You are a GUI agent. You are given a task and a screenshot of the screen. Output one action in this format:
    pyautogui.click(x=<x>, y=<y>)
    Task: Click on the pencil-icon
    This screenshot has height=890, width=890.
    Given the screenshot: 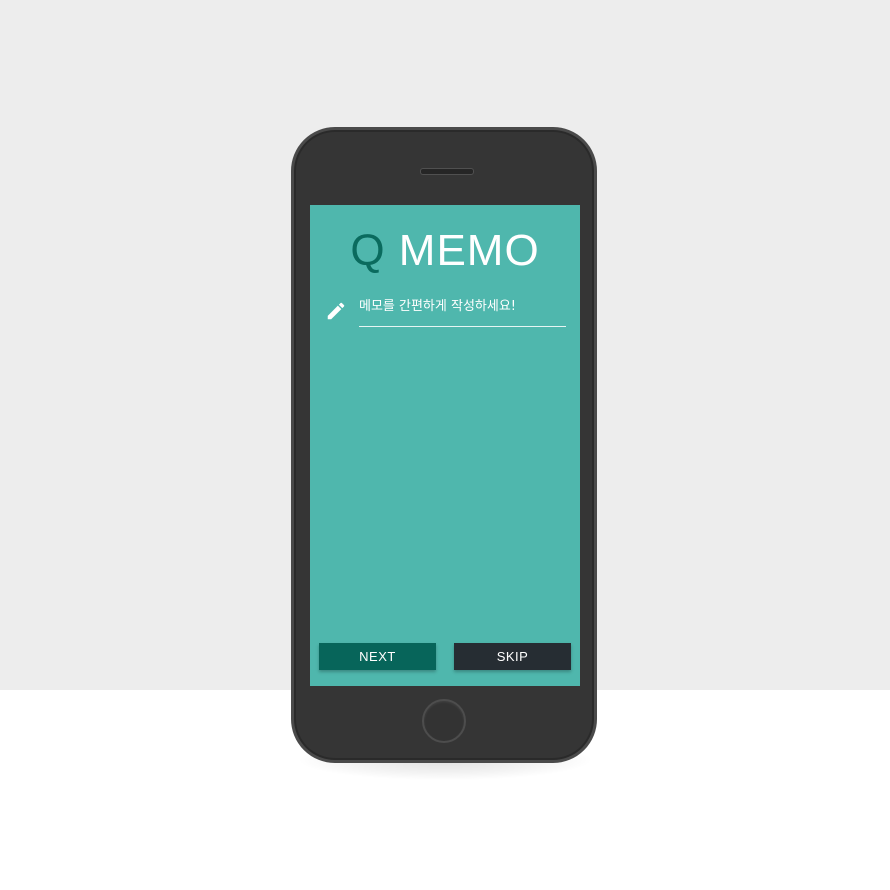 What is the action you would take?
    pyautogui.click(x=336, y=311)
    